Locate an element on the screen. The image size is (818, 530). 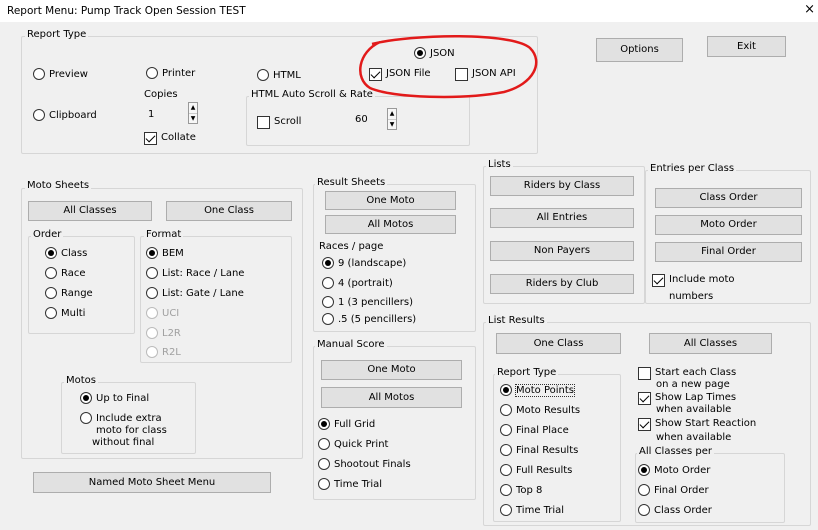
options-button: Options is located at coordinates (639, 50).